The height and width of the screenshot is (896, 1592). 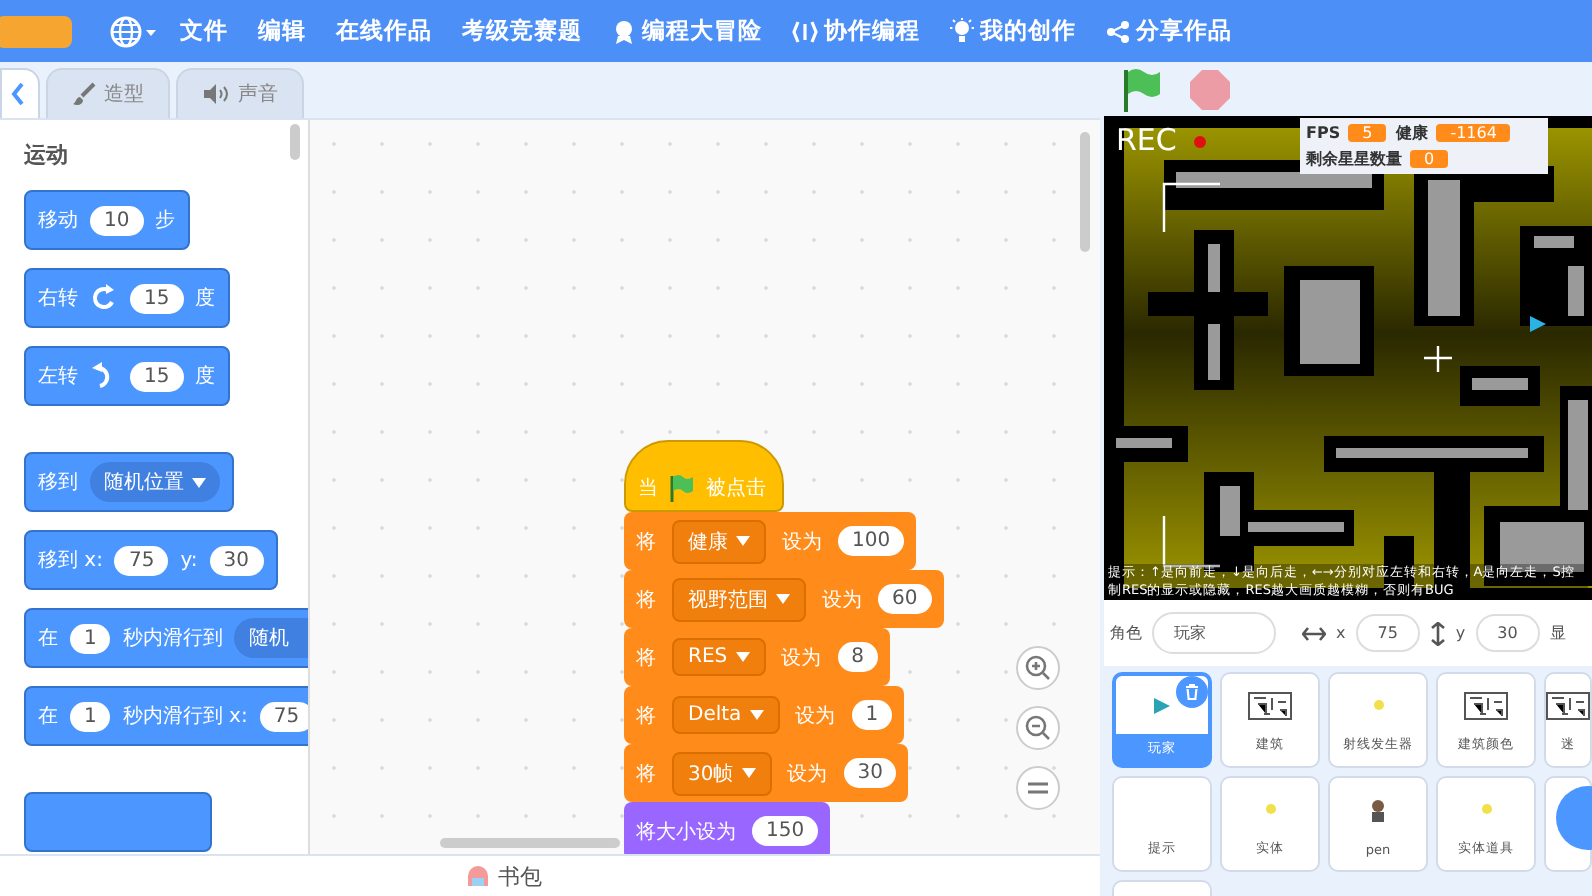 I want to click on bulb-icon, so click(x=962, y=31).